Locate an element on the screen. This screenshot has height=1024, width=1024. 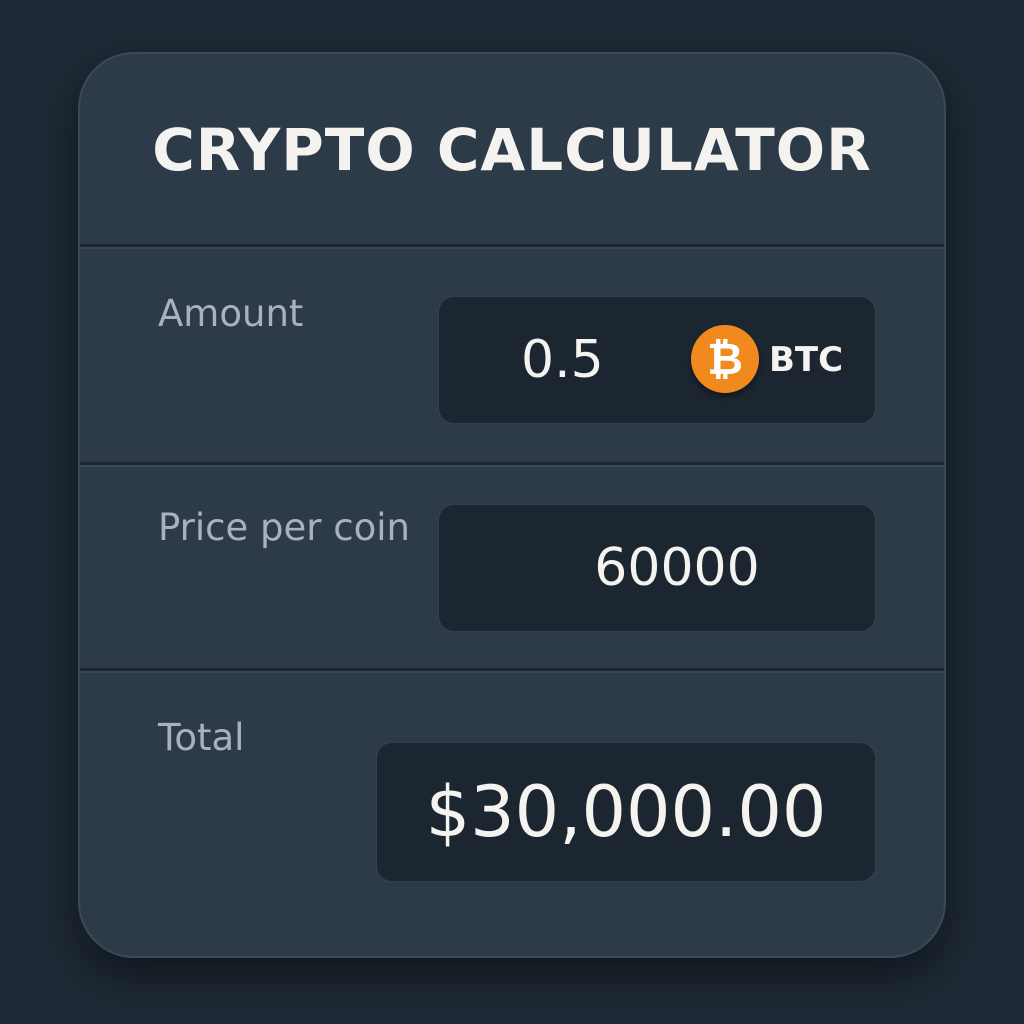
price-label: Price per coin is located at coordinates (284, 527).